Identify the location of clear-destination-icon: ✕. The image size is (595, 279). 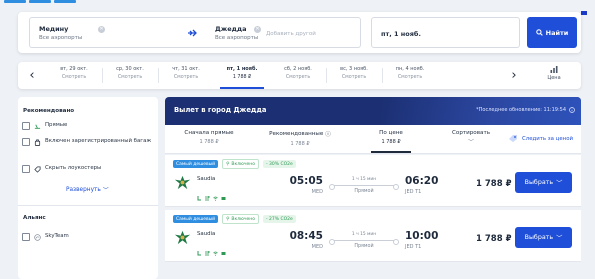
(257, 29).